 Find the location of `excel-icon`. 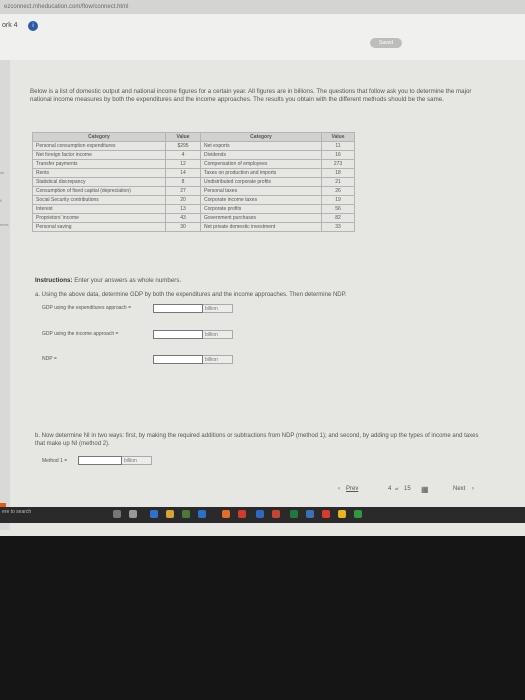

excel-icon is located at coordinates (294, 514).